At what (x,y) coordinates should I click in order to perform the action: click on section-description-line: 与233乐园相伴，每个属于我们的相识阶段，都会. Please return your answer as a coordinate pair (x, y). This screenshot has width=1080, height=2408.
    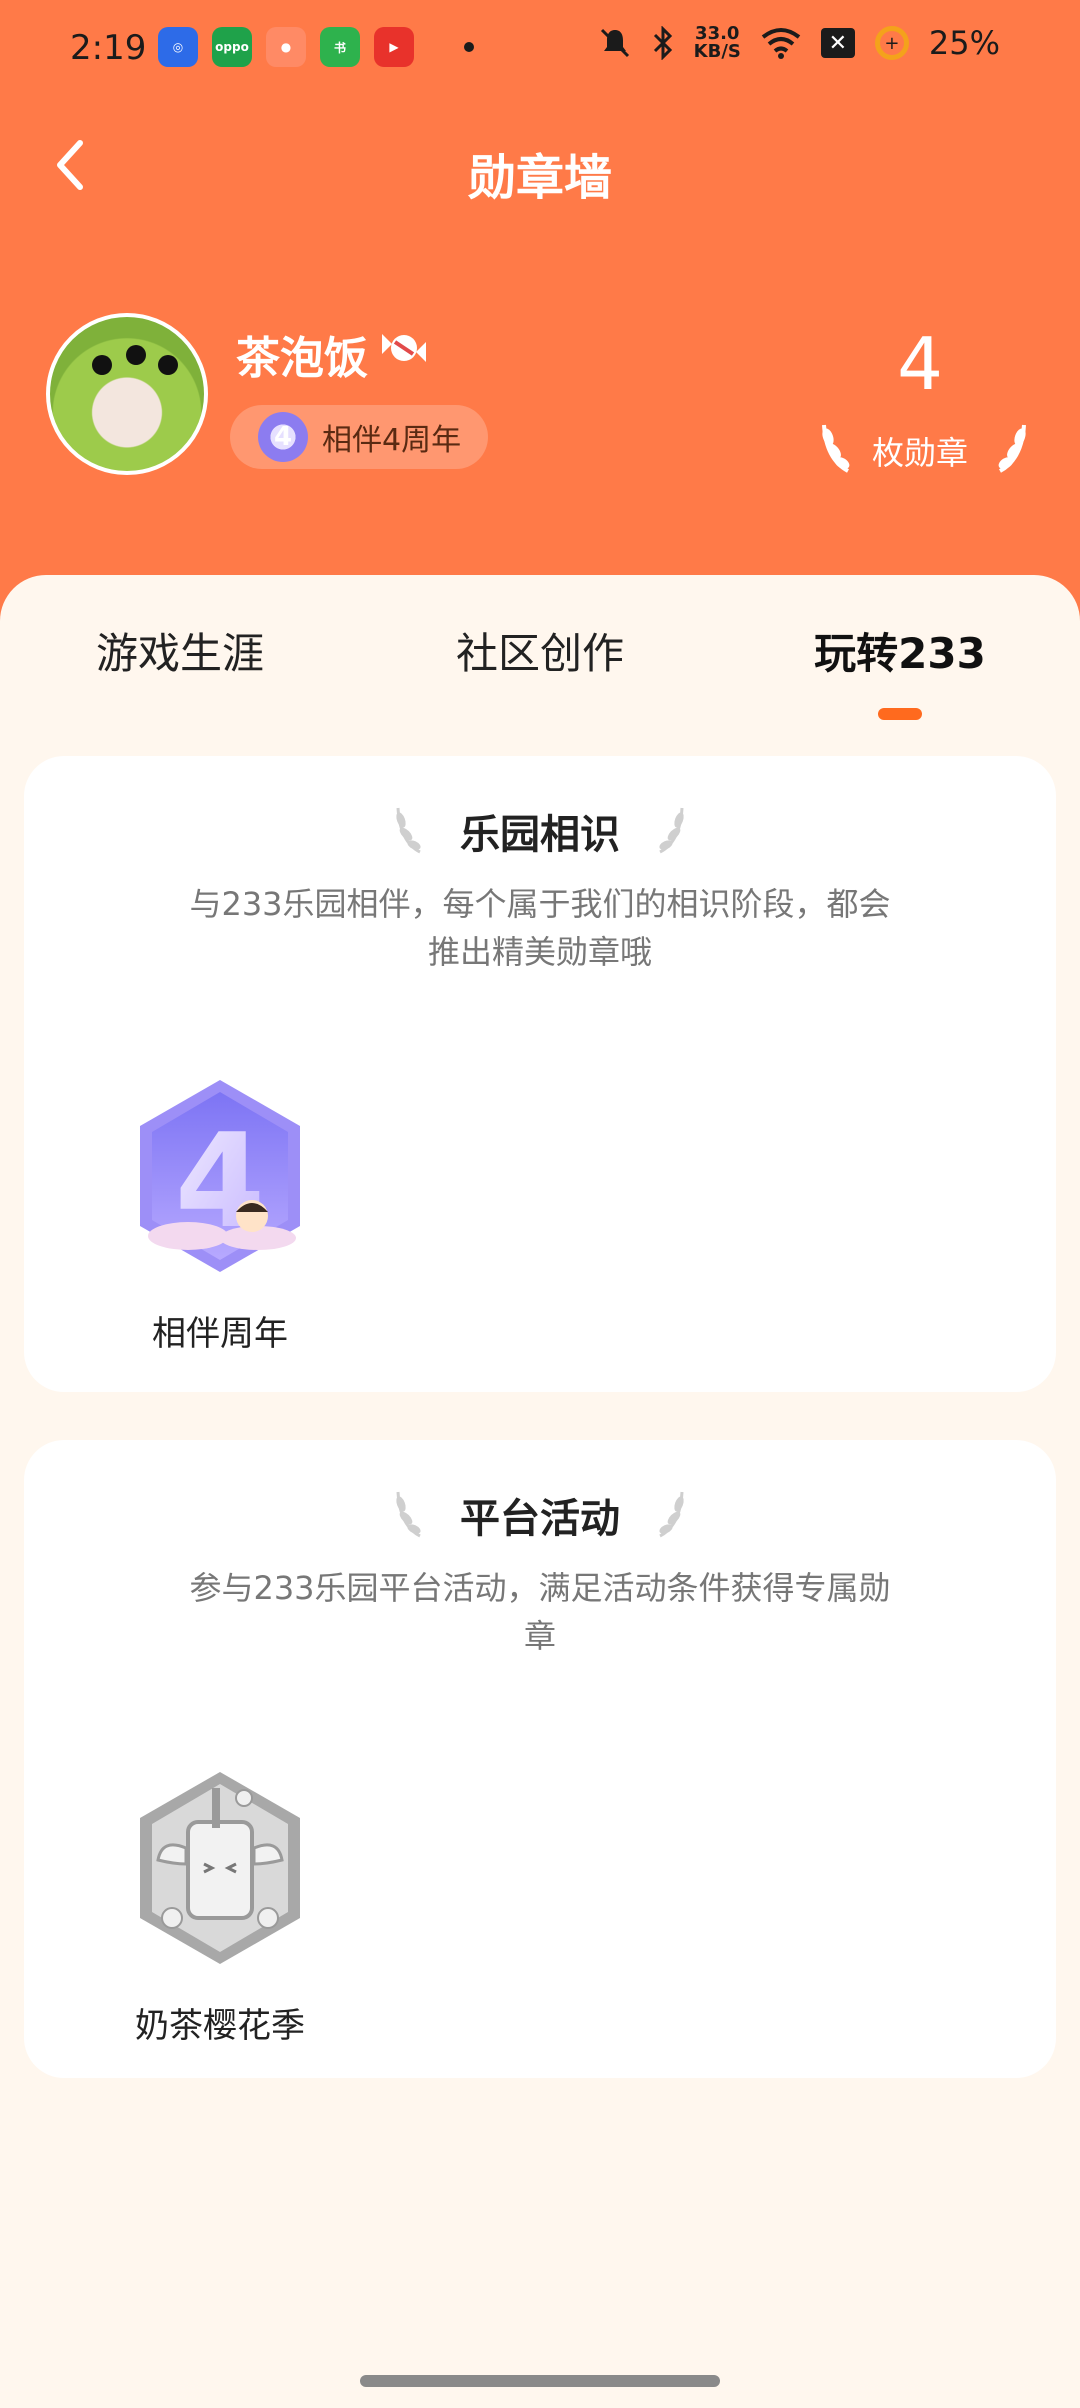
    Looking at the image, I should click on (540, 904).